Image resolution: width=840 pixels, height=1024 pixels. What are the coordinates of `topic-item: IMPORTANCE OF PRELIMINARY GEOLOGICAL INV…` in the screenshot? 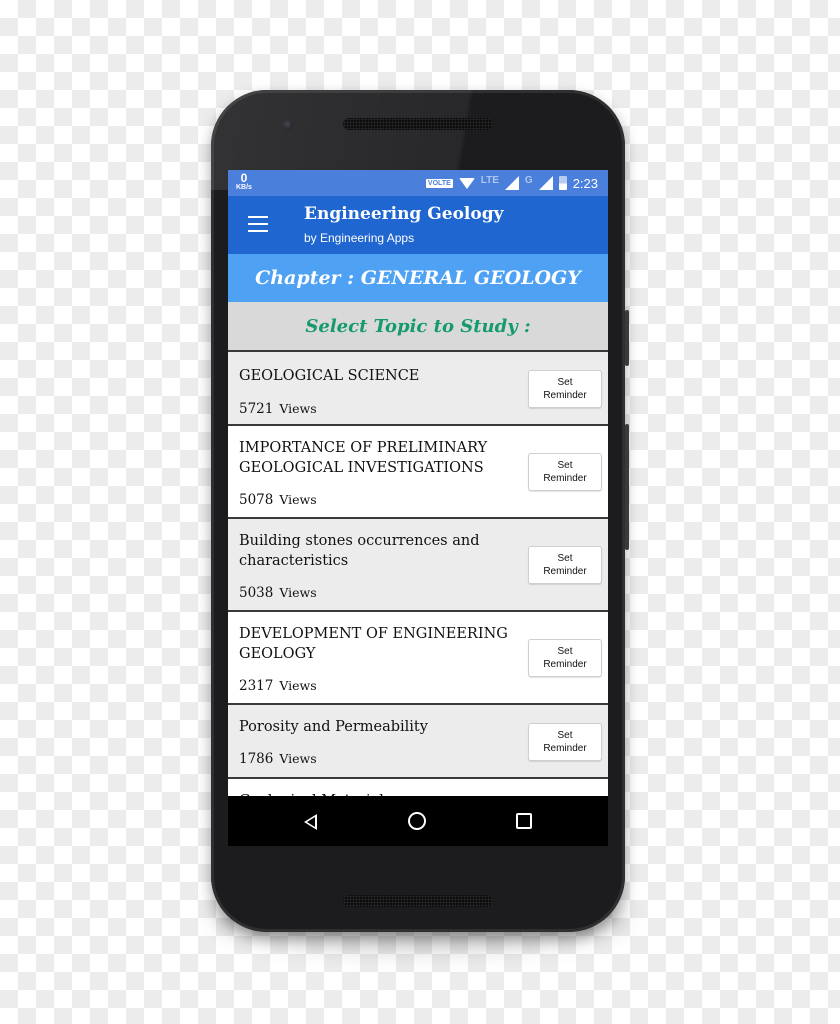 It's located at (418, 472).